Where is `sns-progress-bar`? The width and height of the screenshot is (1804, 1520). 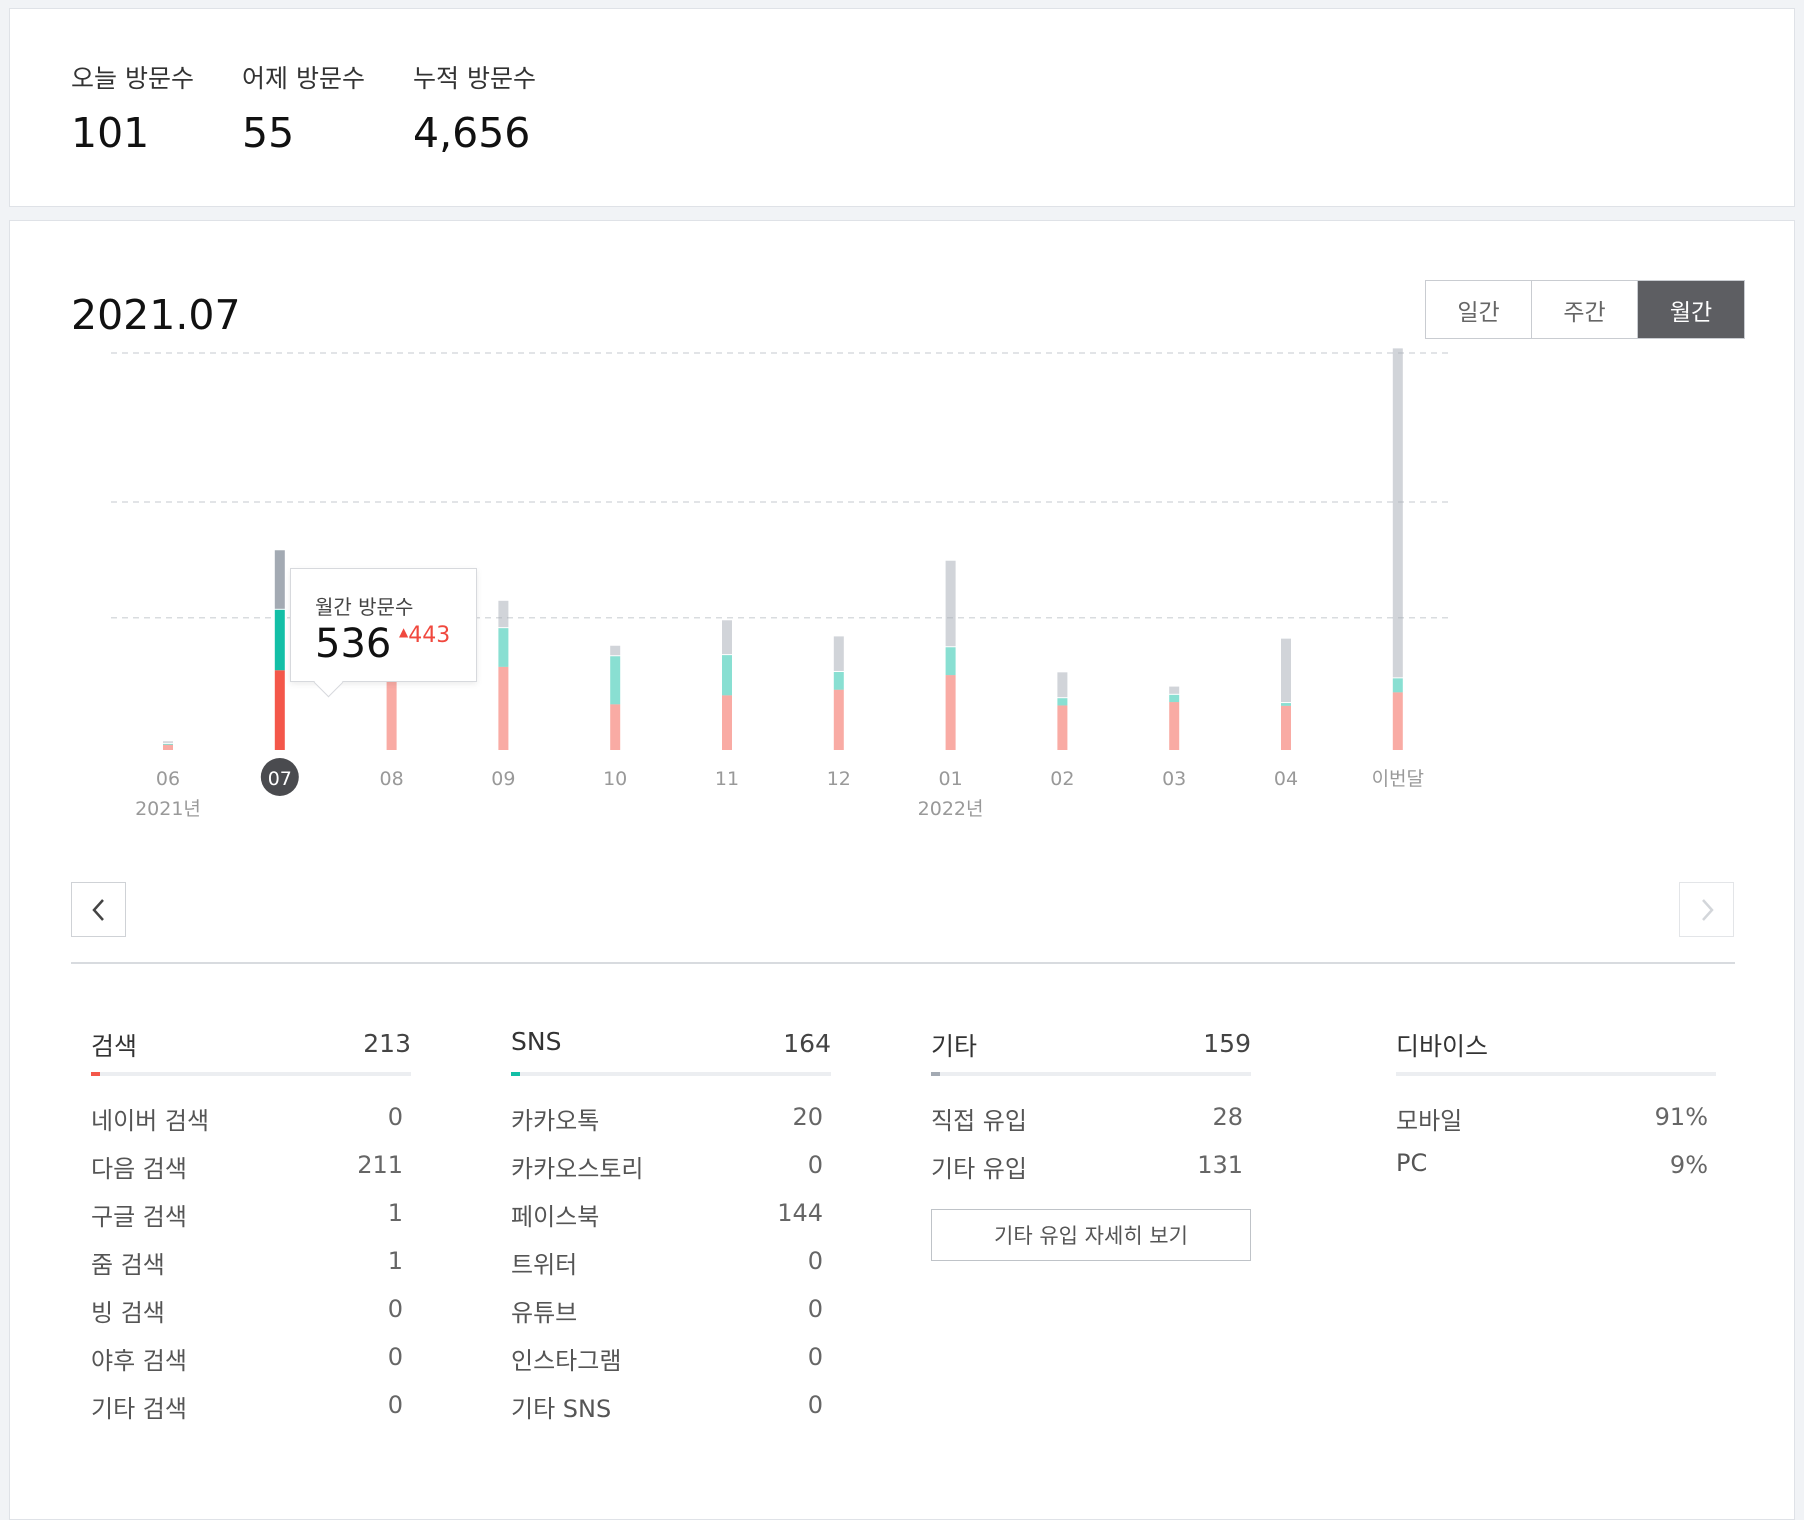 sns-progress-bar is located at coordinates (671, 1074).